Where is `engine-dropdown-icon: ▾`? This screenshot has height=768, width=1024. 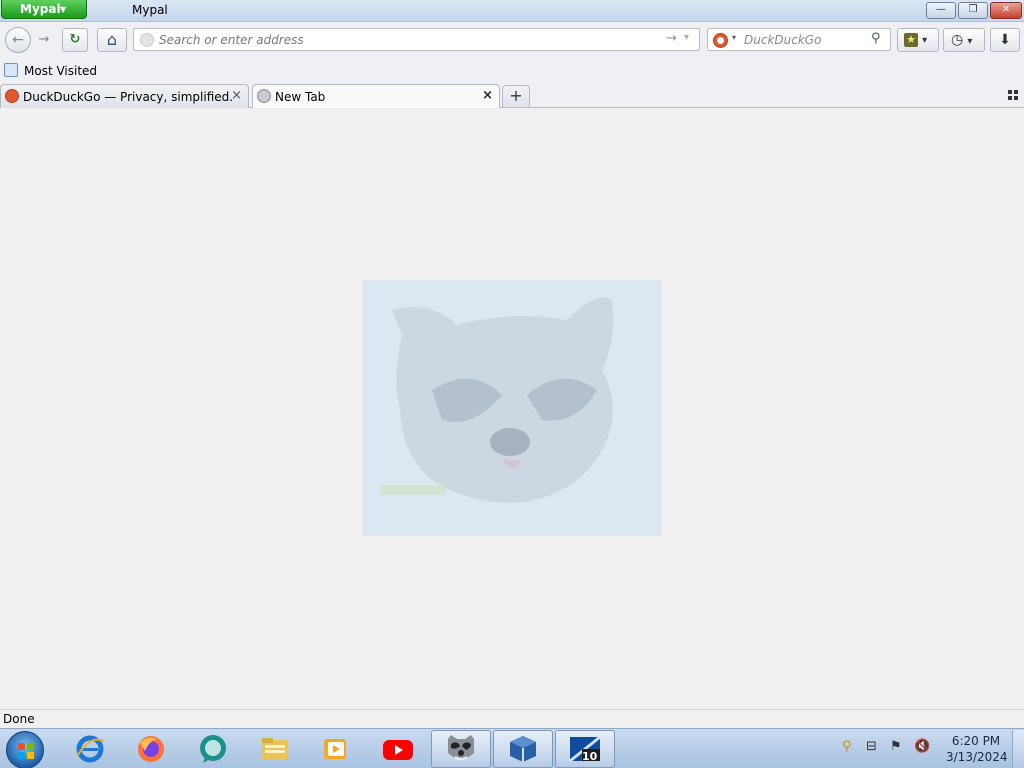 engine-dropdown-icon: ▾ is located at coordinates (734, 37).